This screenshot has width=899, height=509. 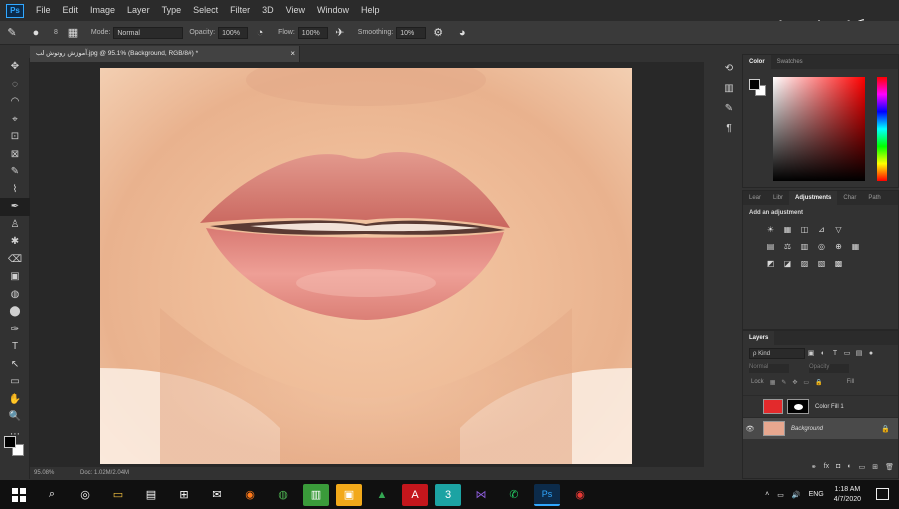 What do you see at coordinates (71, 10) in the screenshot?
I see `menu-edit: Edit` at bounding box center [71, 10].